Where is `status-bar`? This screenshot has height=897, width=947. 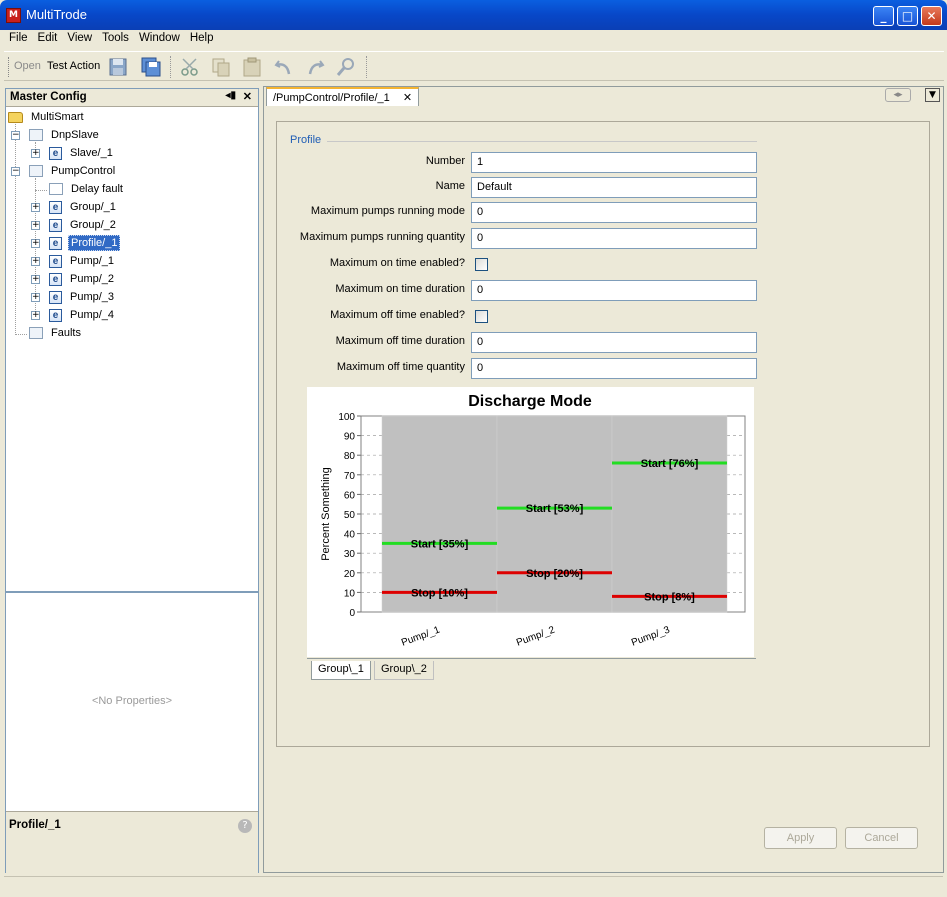 status-bar is located at coordinates (473, 885).